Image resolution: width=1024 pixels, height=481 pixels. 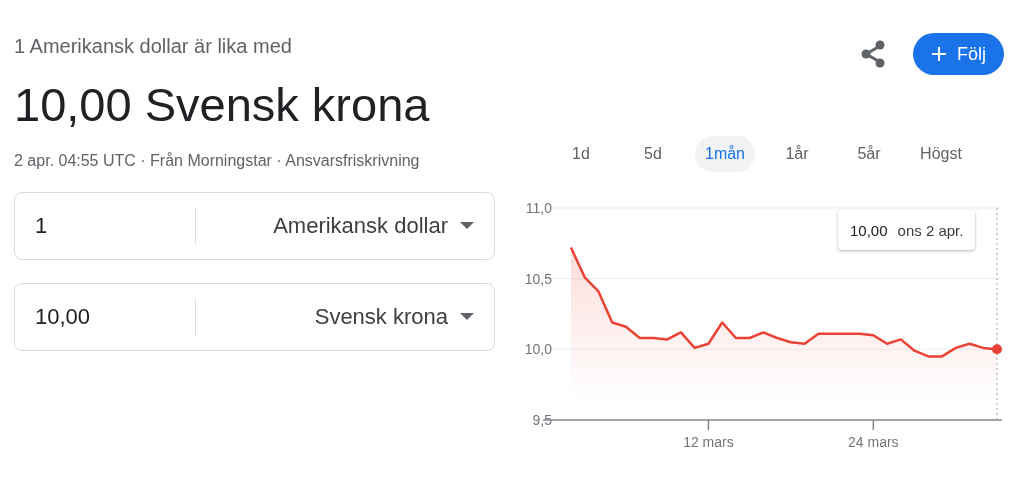 I want to click on range-tab: 1d, so click(x=581, y=154).